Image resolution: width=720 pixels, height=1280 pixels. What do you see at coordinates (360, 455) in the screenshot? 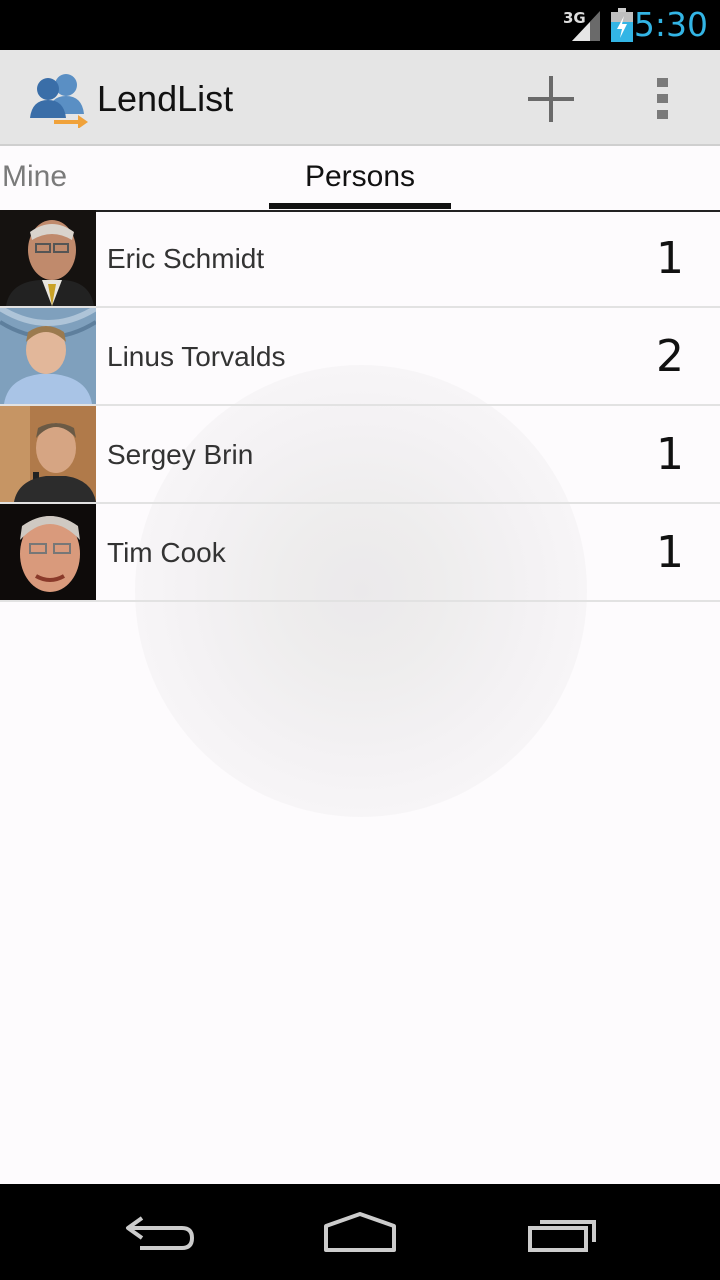
I see `list-item: Sergey Brin 1` at bounding box center [360, 455].